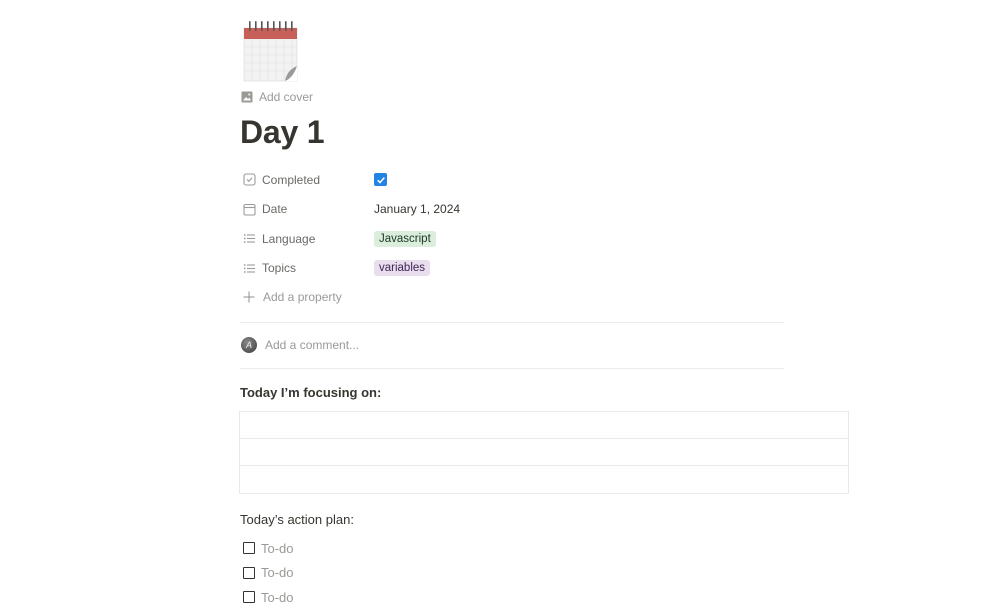 The width and height of the screenshot is (1005, 614). Describe the element at coordinates (307, 268) in the screenshot. I see `property-name-topics: Topics` at that location.